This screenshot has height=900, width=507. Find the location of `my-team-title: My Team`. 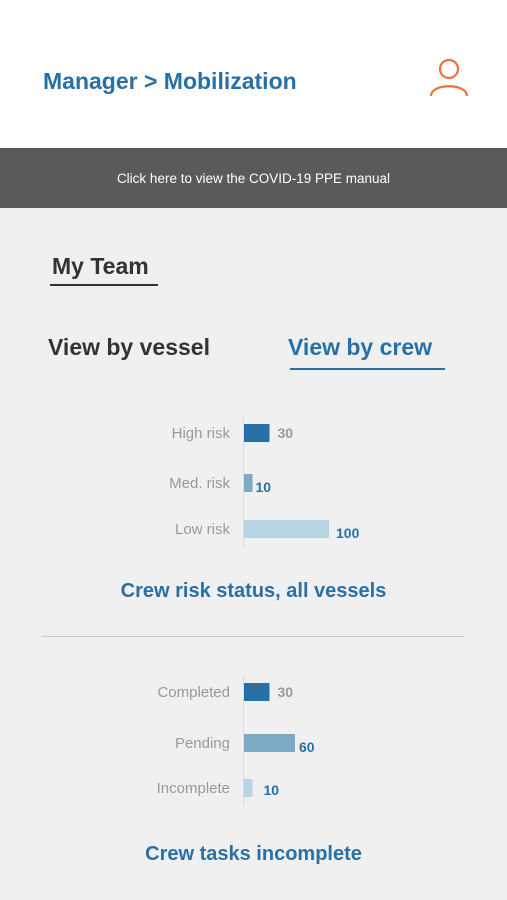

my-team-title: My Team is located at coordinates (100, 266).